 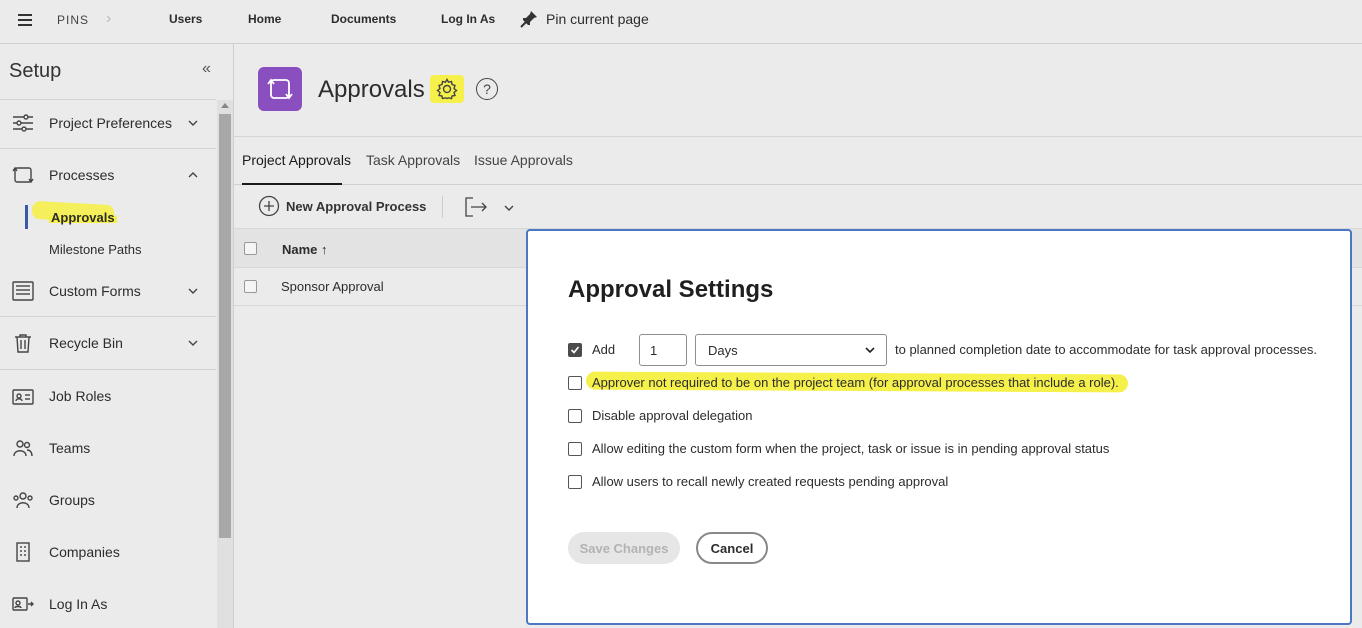 I want to click on sliders-icon, so click(x=23, y=123).